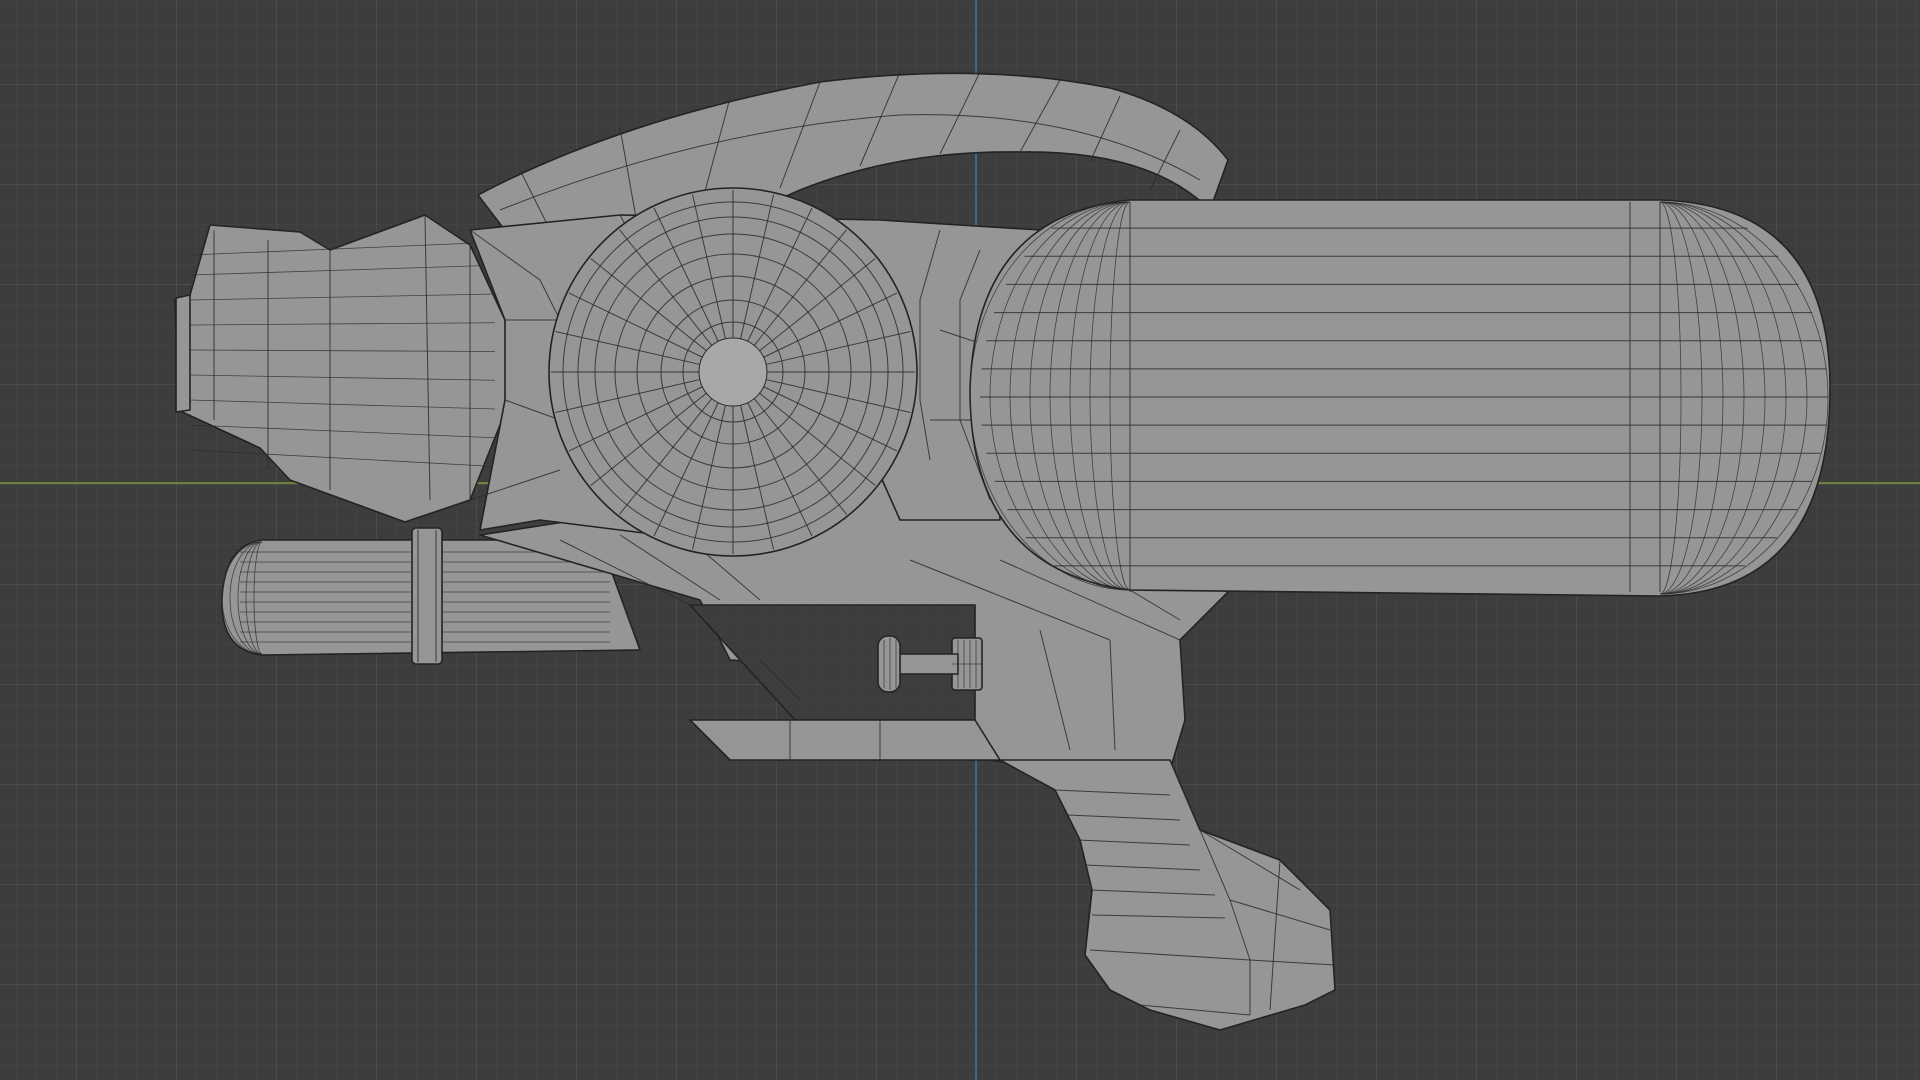 The image size is (1920, 1080). Describe the element at coordinates (733, 372) in the screenshot. I see `pressure-dial` at that location.